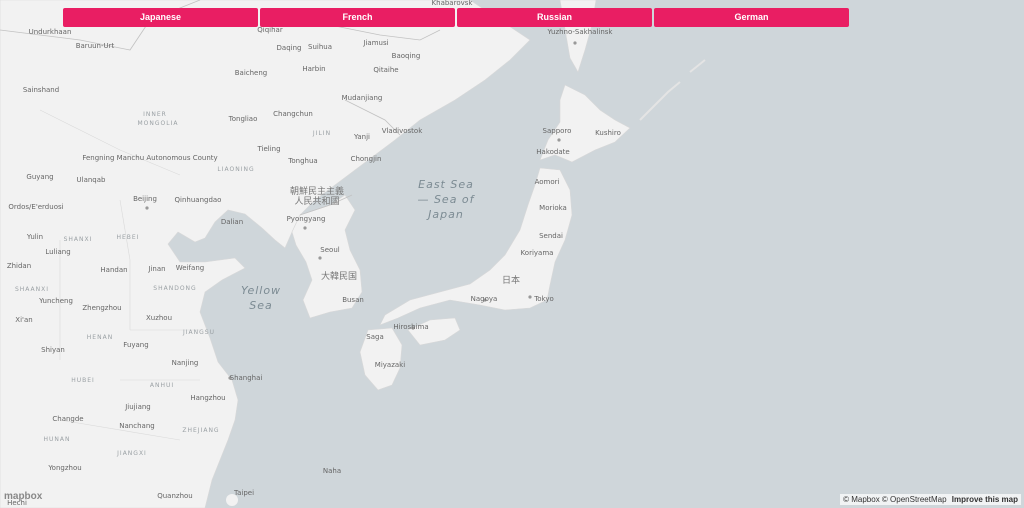  I want to click on place-label: Qitaihe, so click(385, 70).